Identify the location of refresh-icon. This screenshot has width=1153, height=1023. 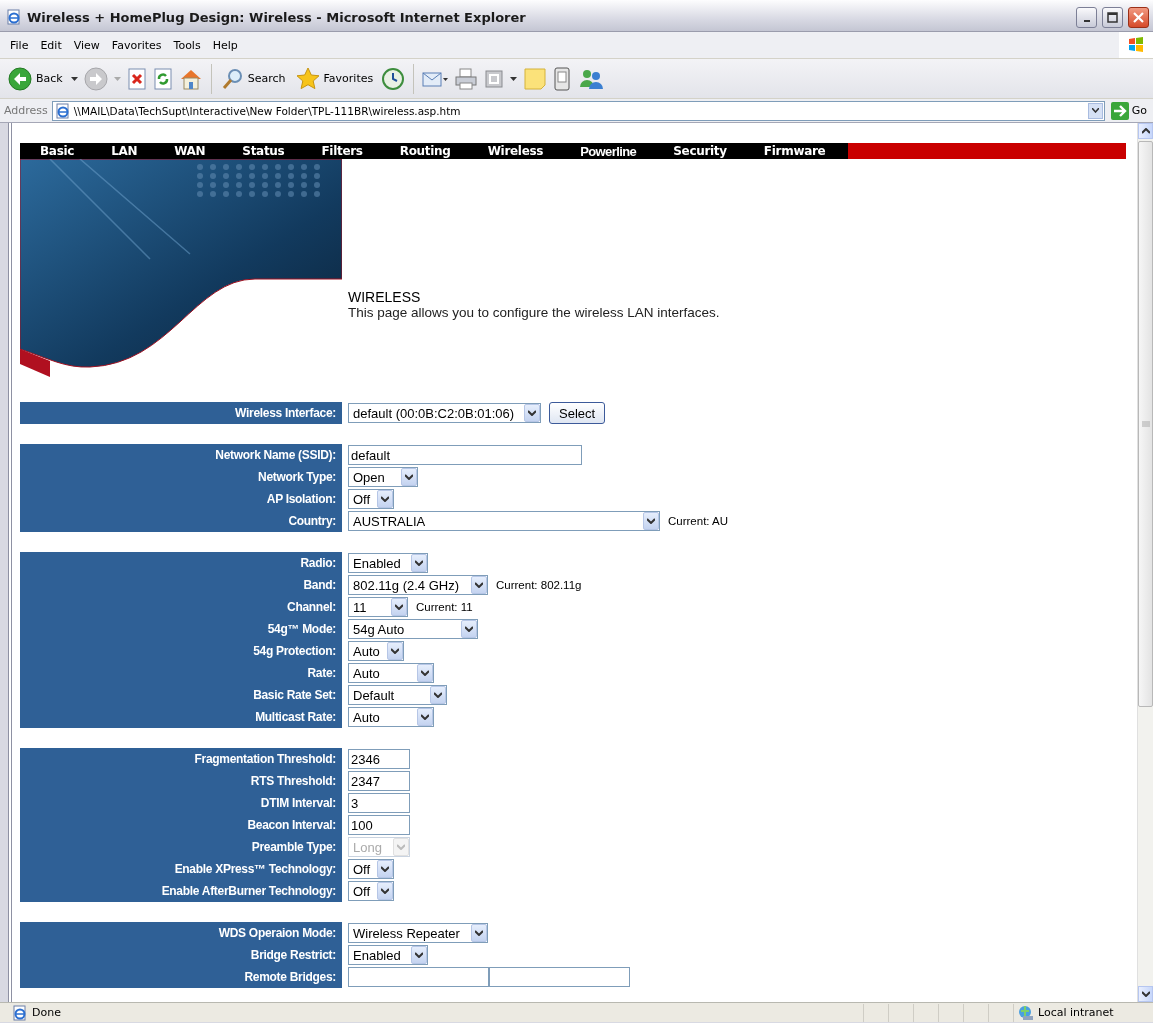
(162, 78).